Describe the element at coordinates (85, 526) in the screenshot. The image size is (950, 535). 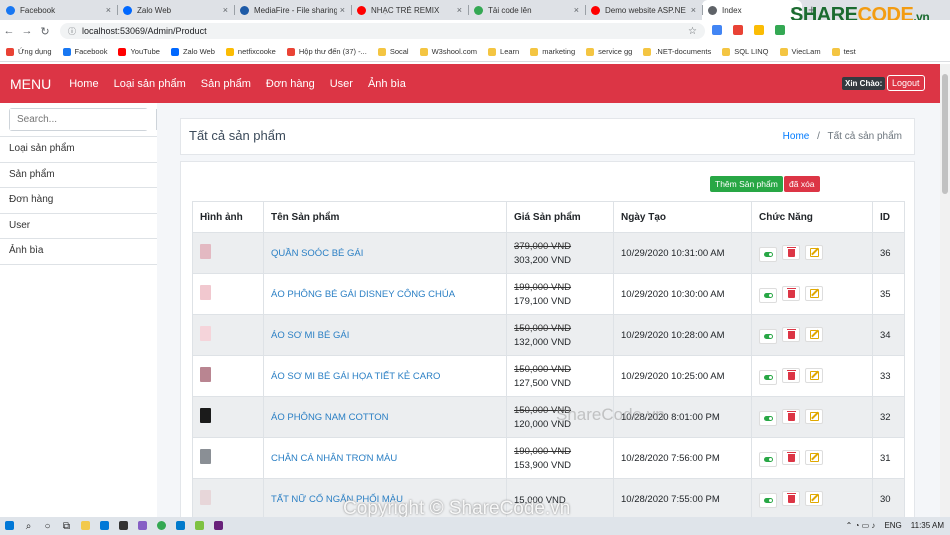
I see `file-explorer-icon` at that location.